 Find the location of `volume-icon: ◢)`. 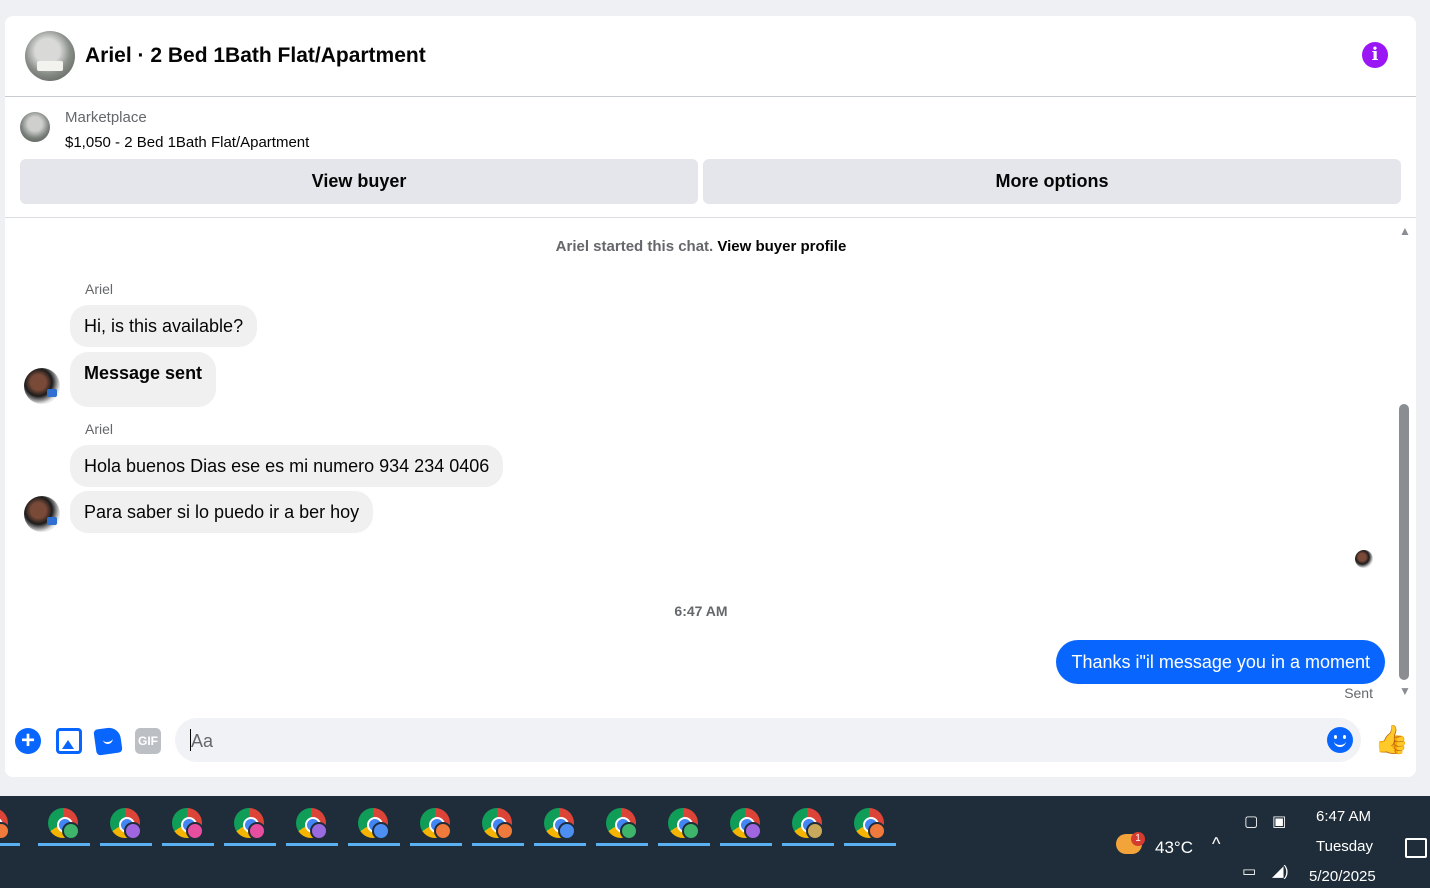

volume-icon: ◢) is located at coordinates (1280, 871).